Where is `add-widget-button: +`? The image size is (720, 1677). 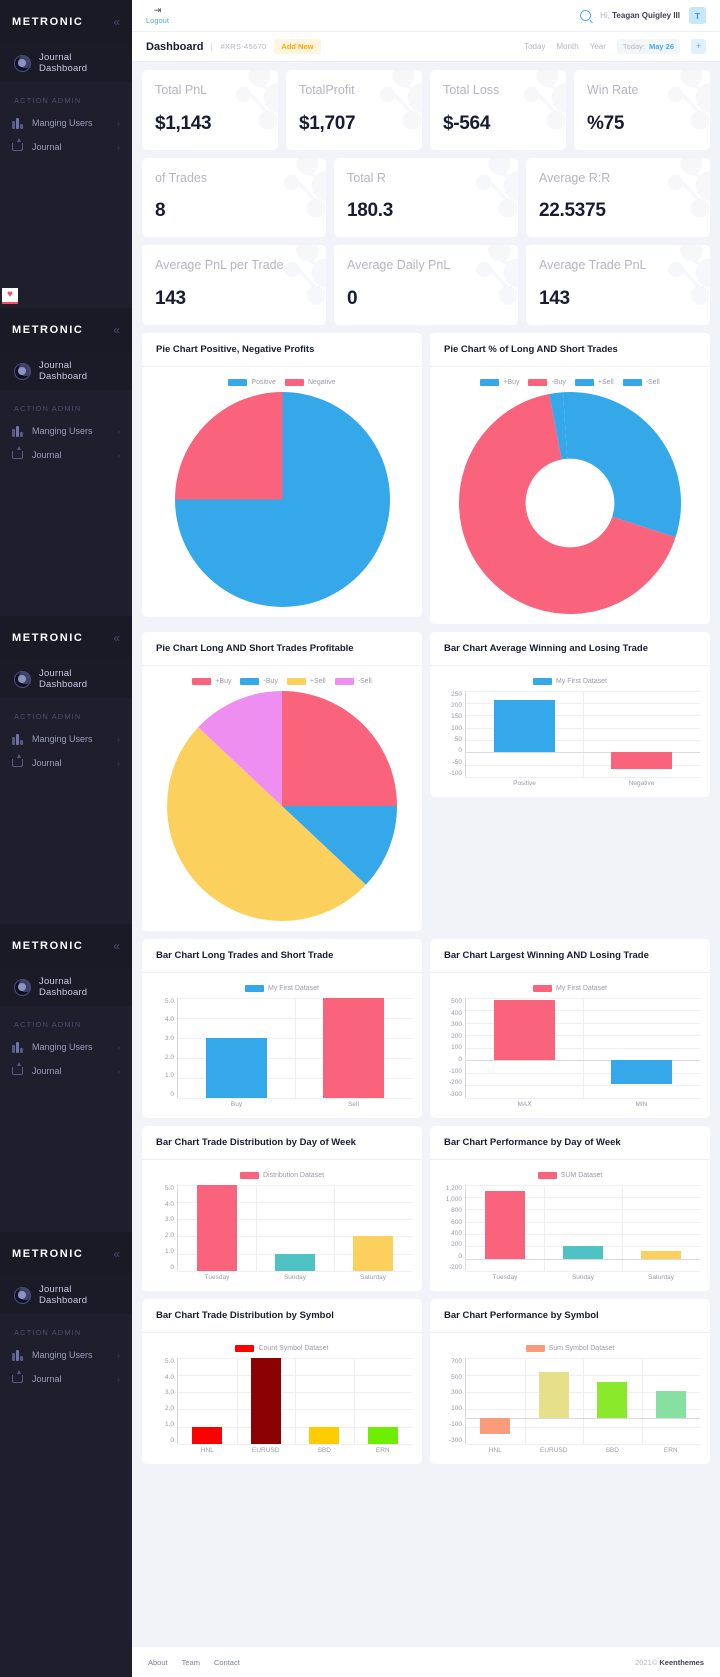
add-widget-button: + is located at coordinates (698, 46).